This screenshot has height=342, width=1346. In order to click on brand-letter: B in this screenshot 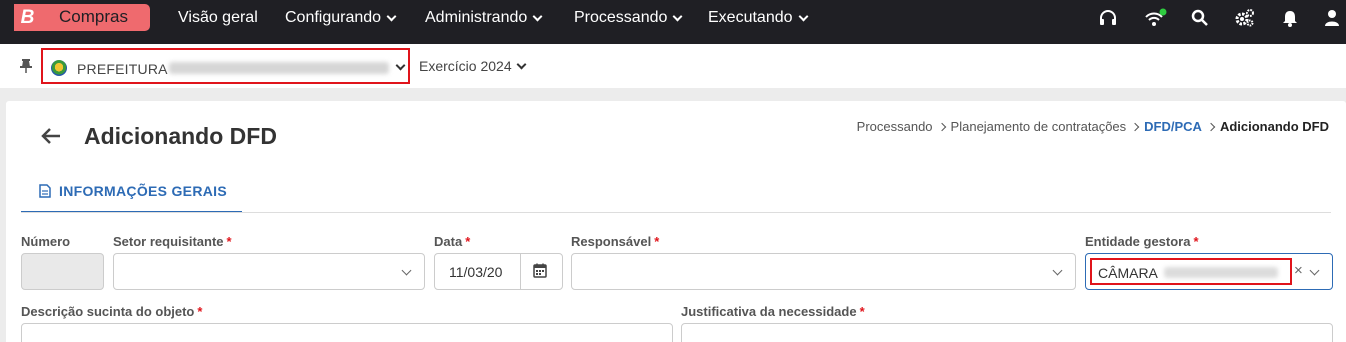, I will do `click(27, 17)`.